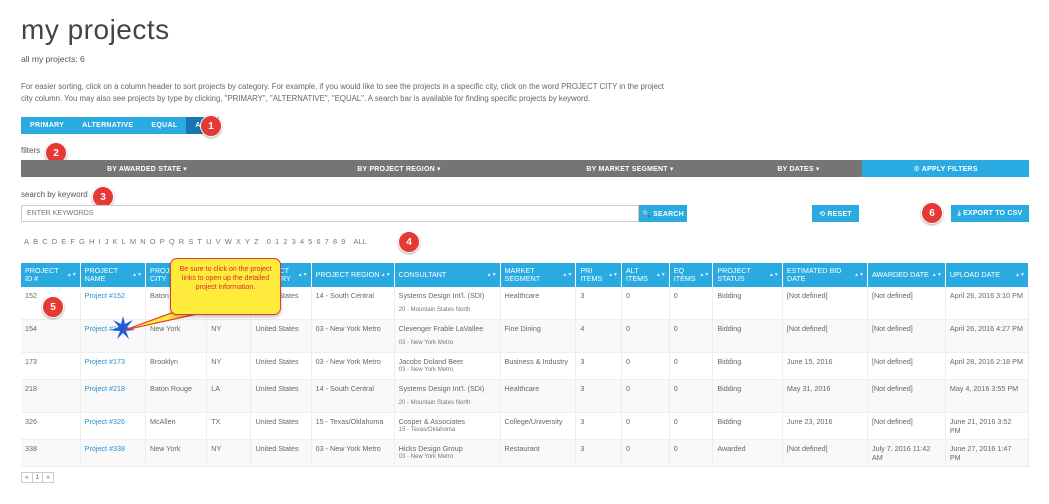 The height and width of the screenshot is (504, 1049). I want to click on column-header-label: PROJECT REGION, so click(347, 274).